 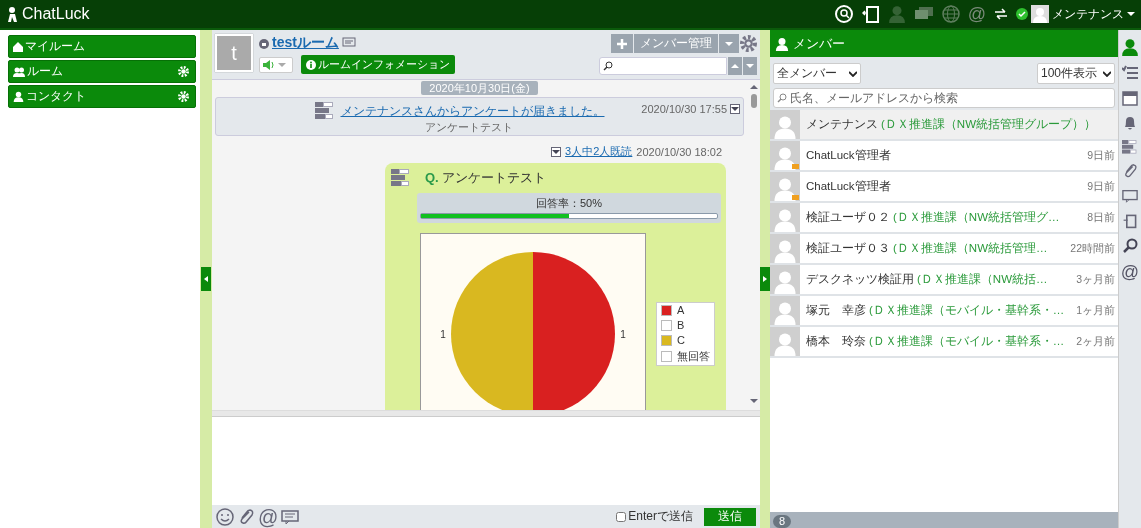 I want to click on legend-label: B, so click(x=681, y=325).